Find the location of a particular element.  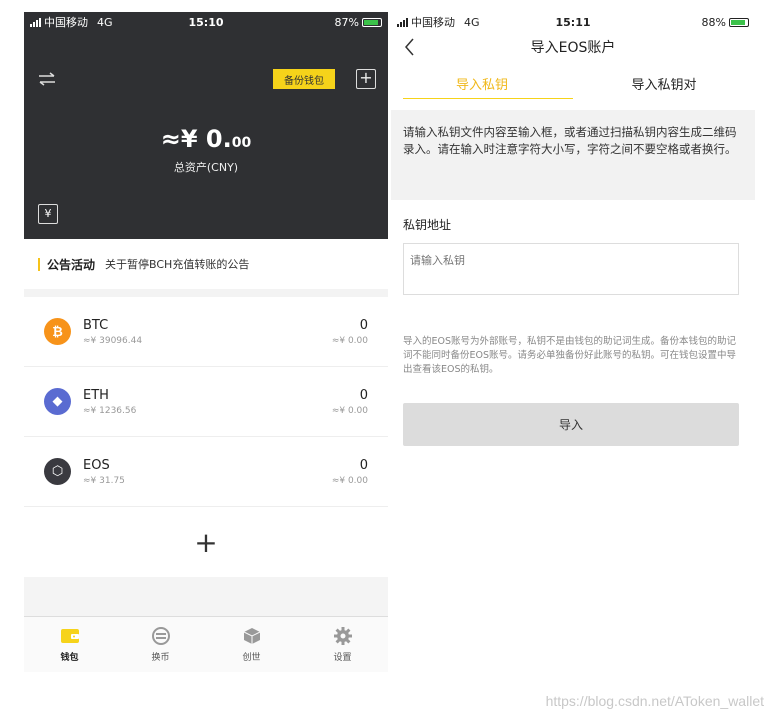

tab-label: 换币 is located at coordinates (160, 657).